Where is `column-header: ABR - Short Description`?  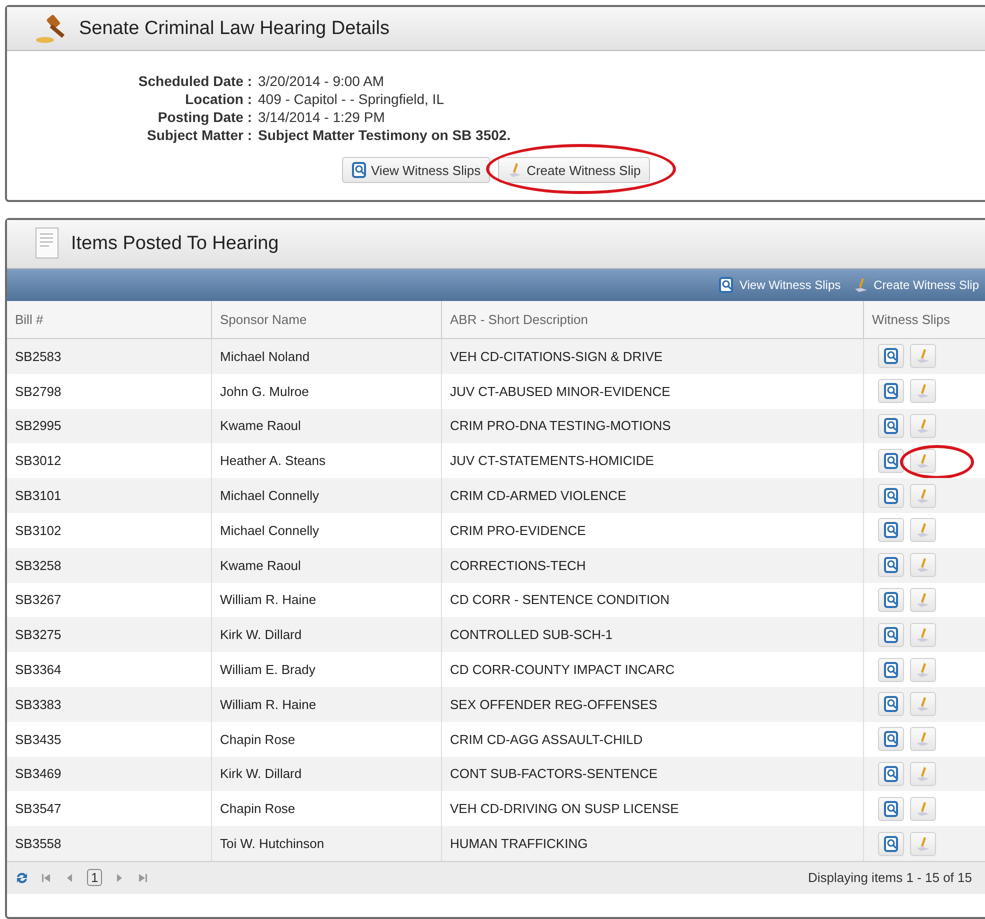 column-header: ABR - Short Description is located at coordinates (653, 320).